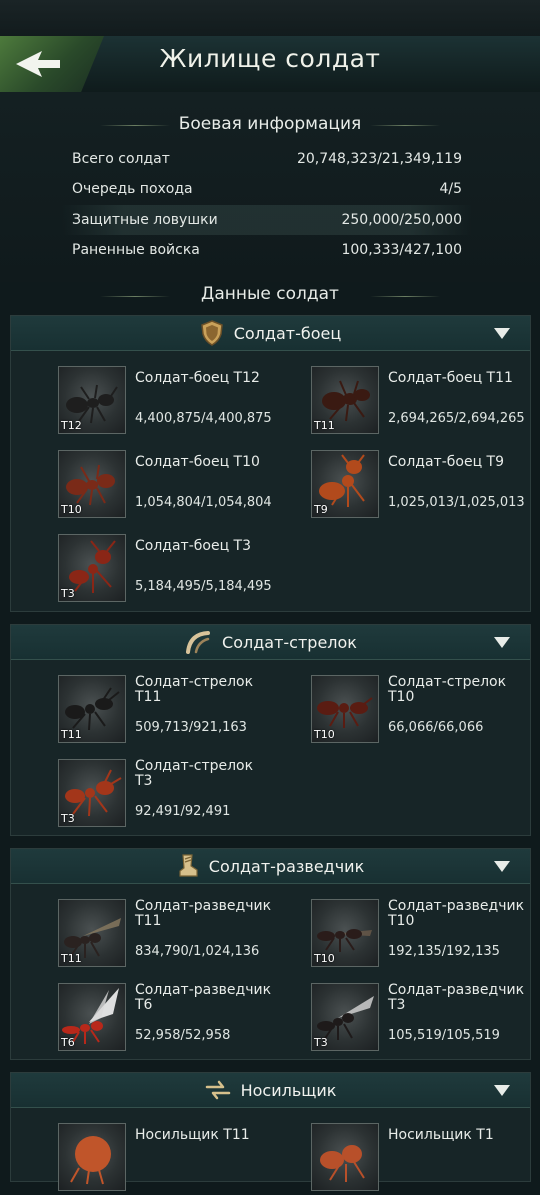 The height and width of the screenshot is (1195, 540). Describe the element at coordinates (180, 402) in the screenshot. I see `unit-warrior-t12: T12 Солдат-боец T12 4,400,875/4,400,875` at that location.